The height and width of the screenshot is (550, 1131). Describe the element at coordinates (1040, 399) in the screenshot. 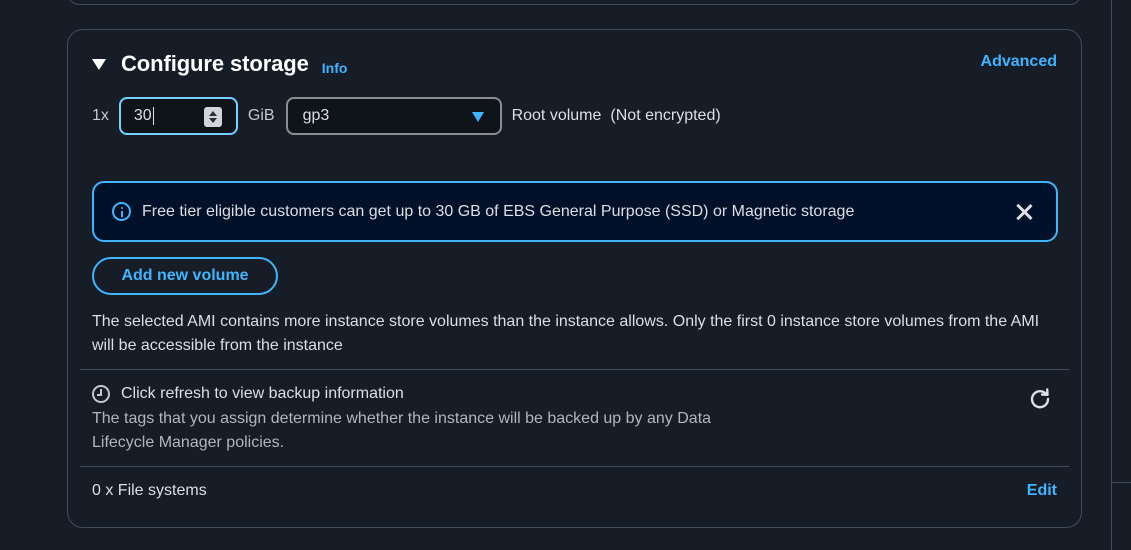

I see `refresh-icon` at that location.